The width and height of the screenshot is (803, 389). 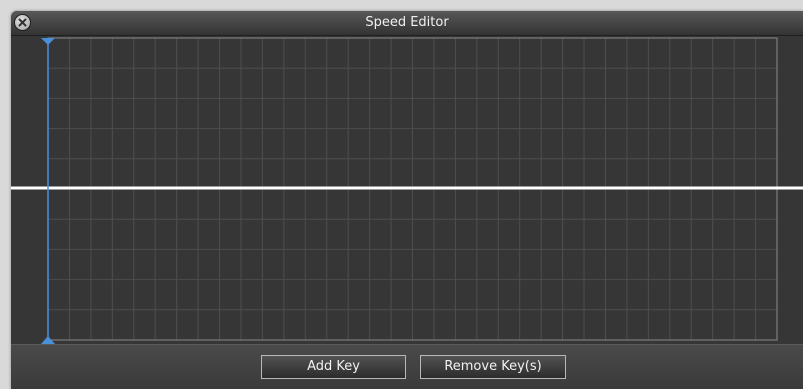 I want to click on window-title: Speed Editor, so click(x=407, y=22).